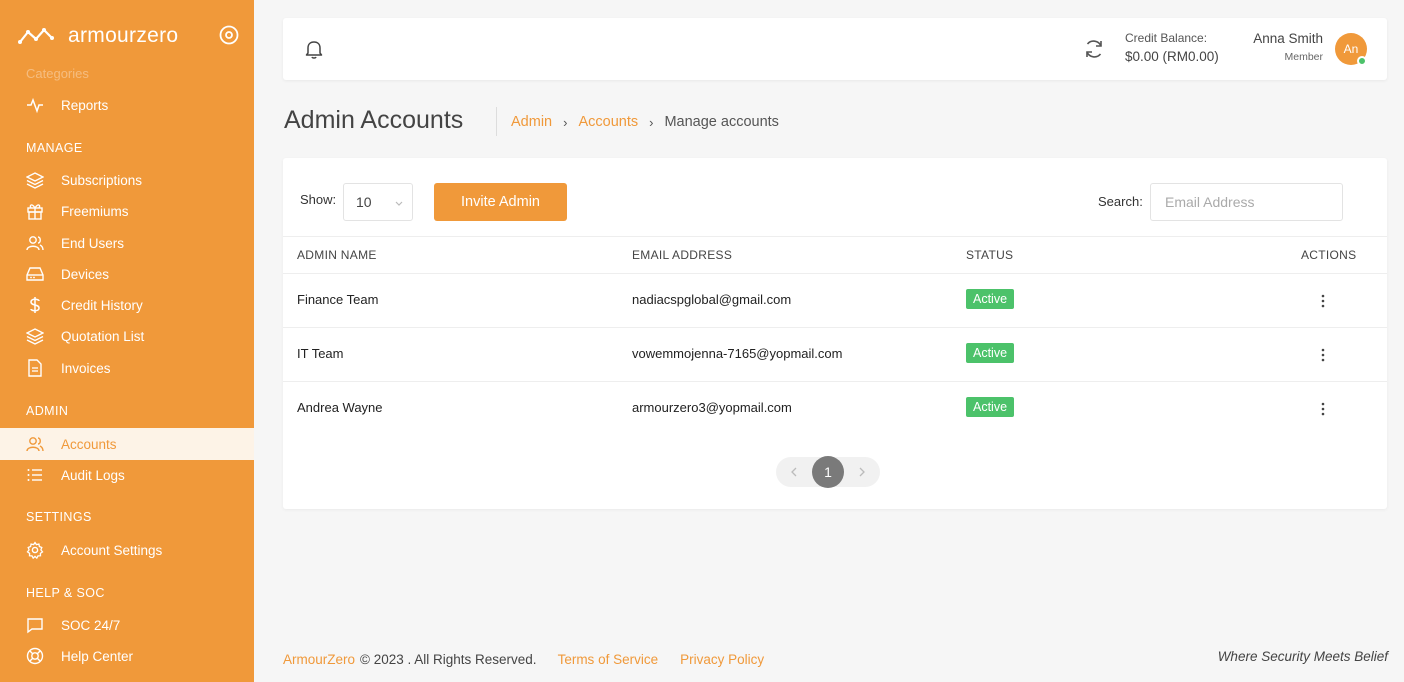  I want to click on footer-tagline: Where Security Meets Belief, so click(1302, 656).